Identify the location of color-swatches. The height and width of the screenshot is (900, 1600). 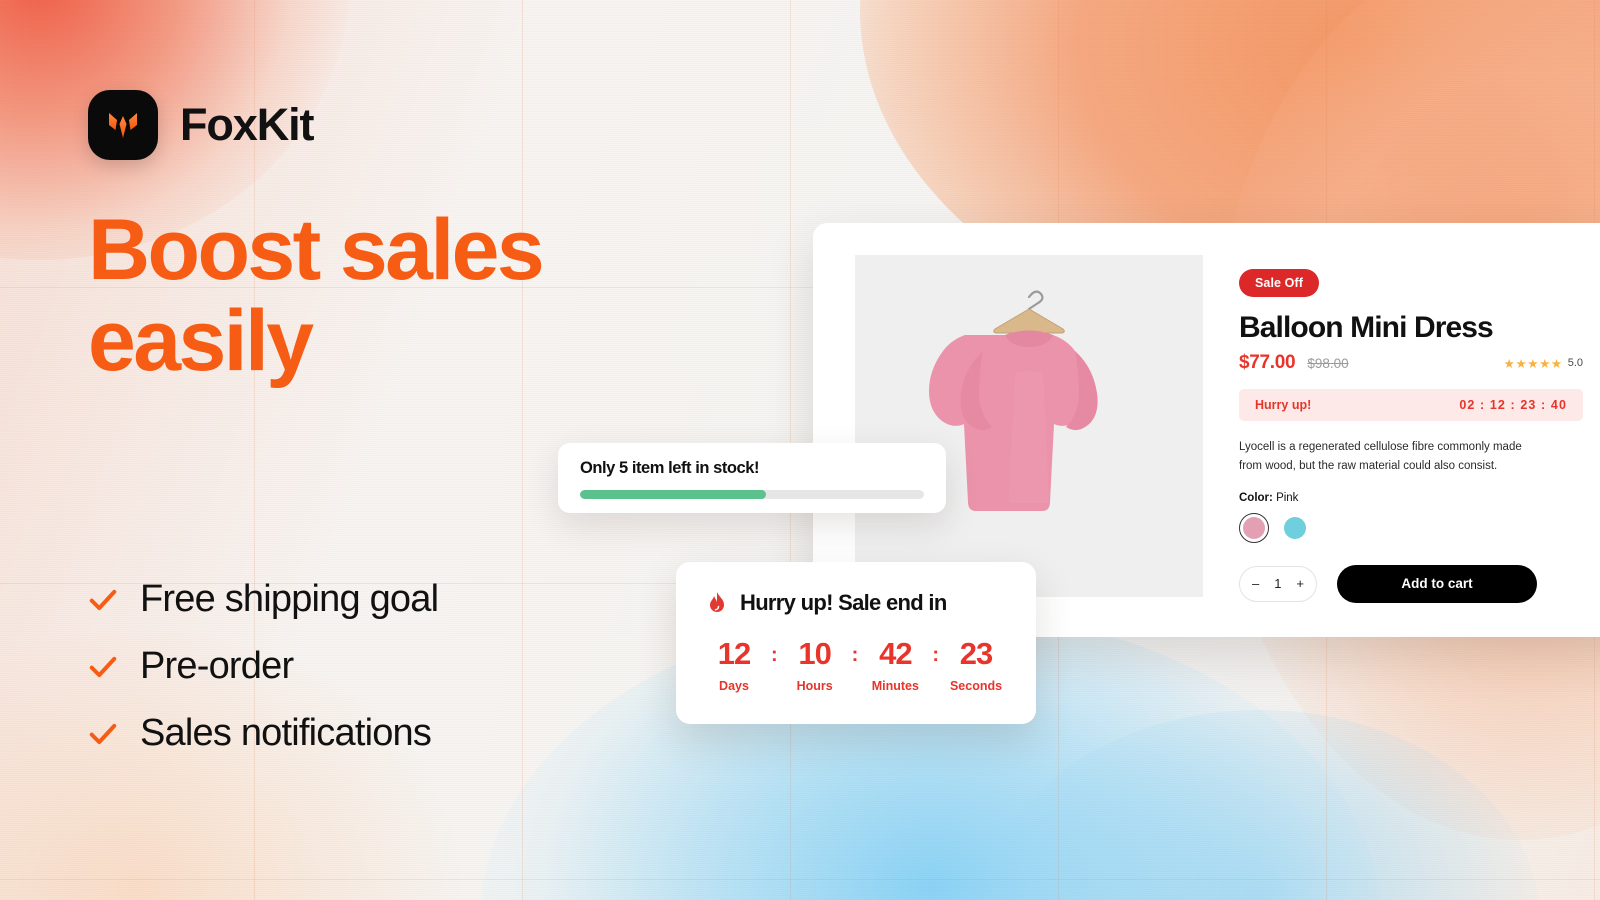
(1411, 527).